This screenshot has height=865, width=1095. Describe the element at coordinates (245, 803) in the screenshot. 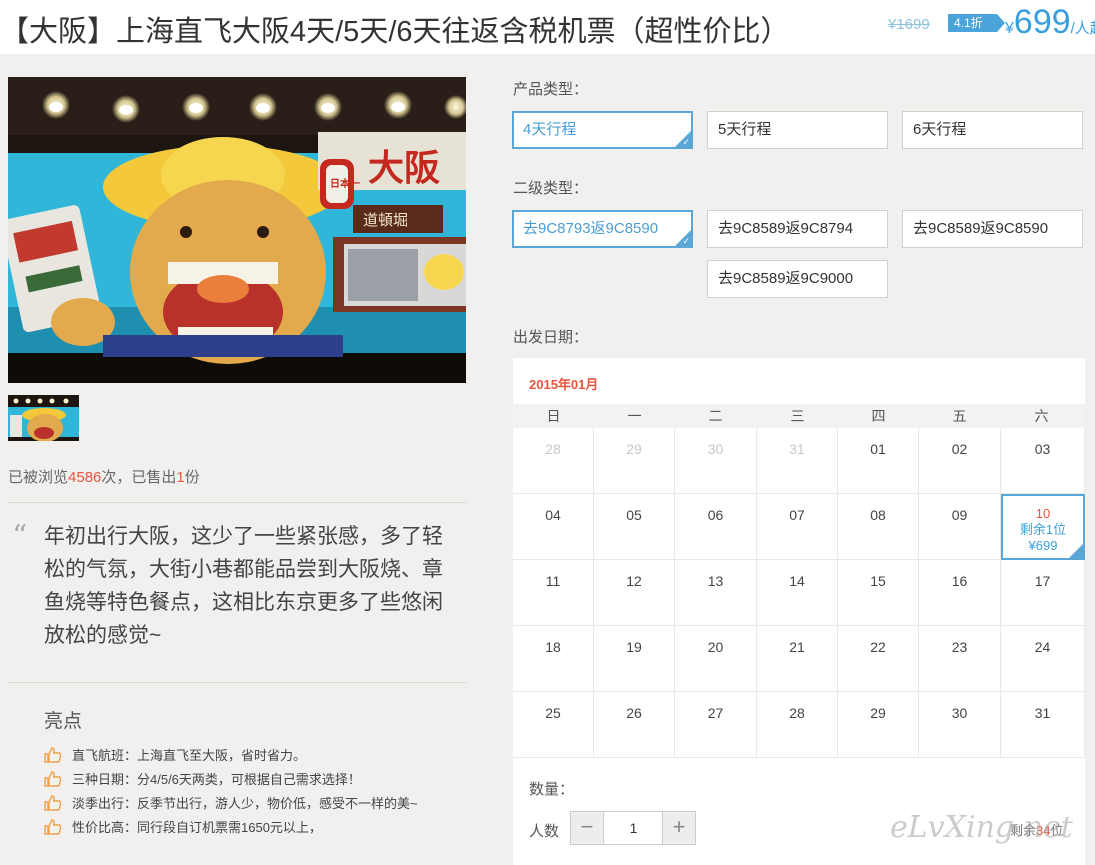

I see `highlight-text: 淡季出行：反季节出行，游人少，物价低，感受不一样的美~` at that location.